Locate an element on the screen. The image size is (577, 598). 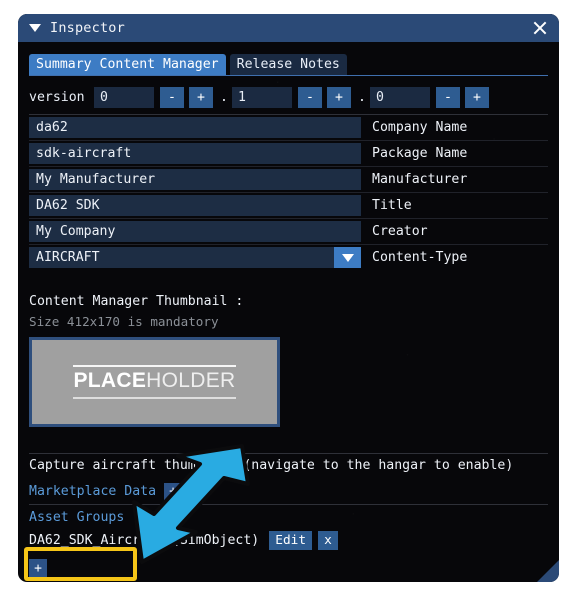
property-row-title: DA62 SDK Title is located at coordinates (288, 205).